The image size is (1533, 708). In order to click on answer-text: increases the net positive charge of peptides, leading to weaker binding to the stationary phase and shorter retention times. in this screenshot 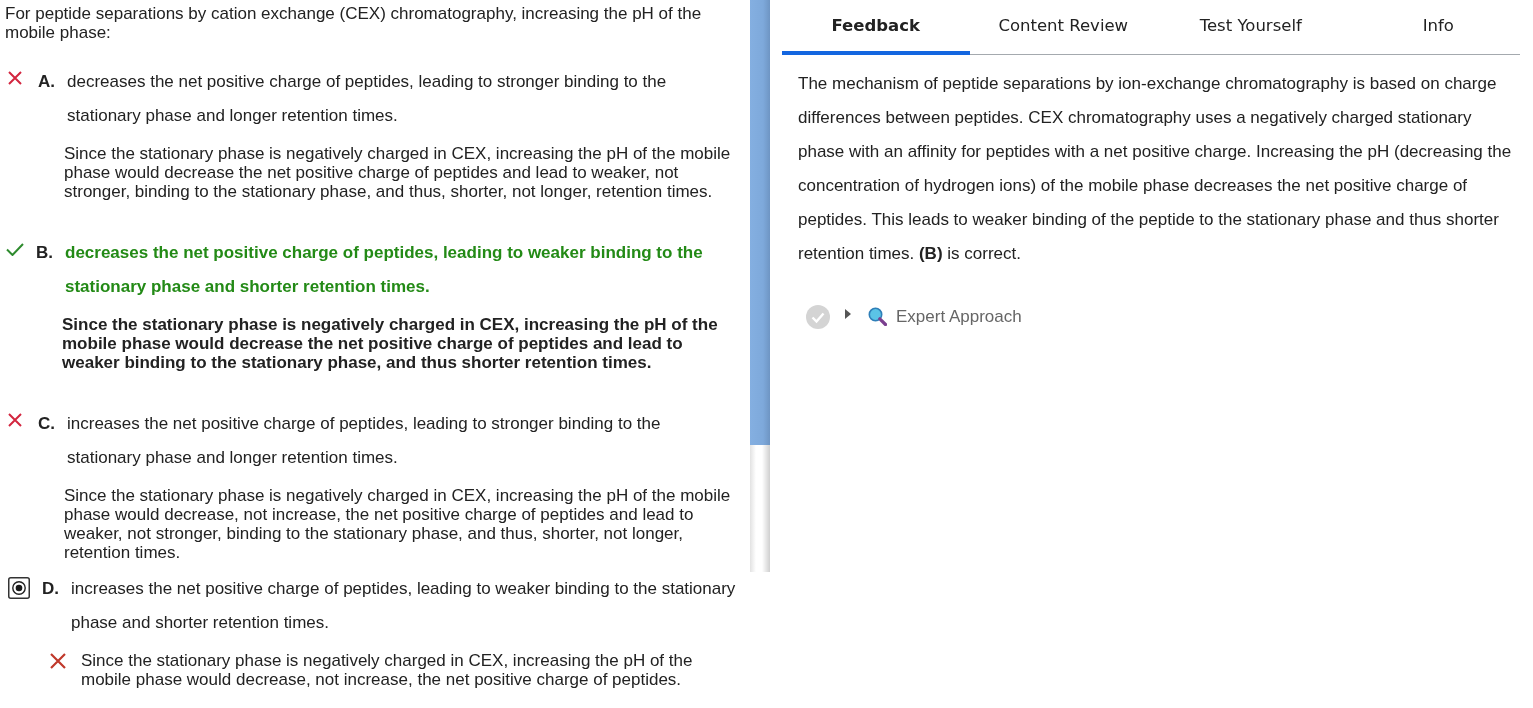, I will do `click(404, 606)`.